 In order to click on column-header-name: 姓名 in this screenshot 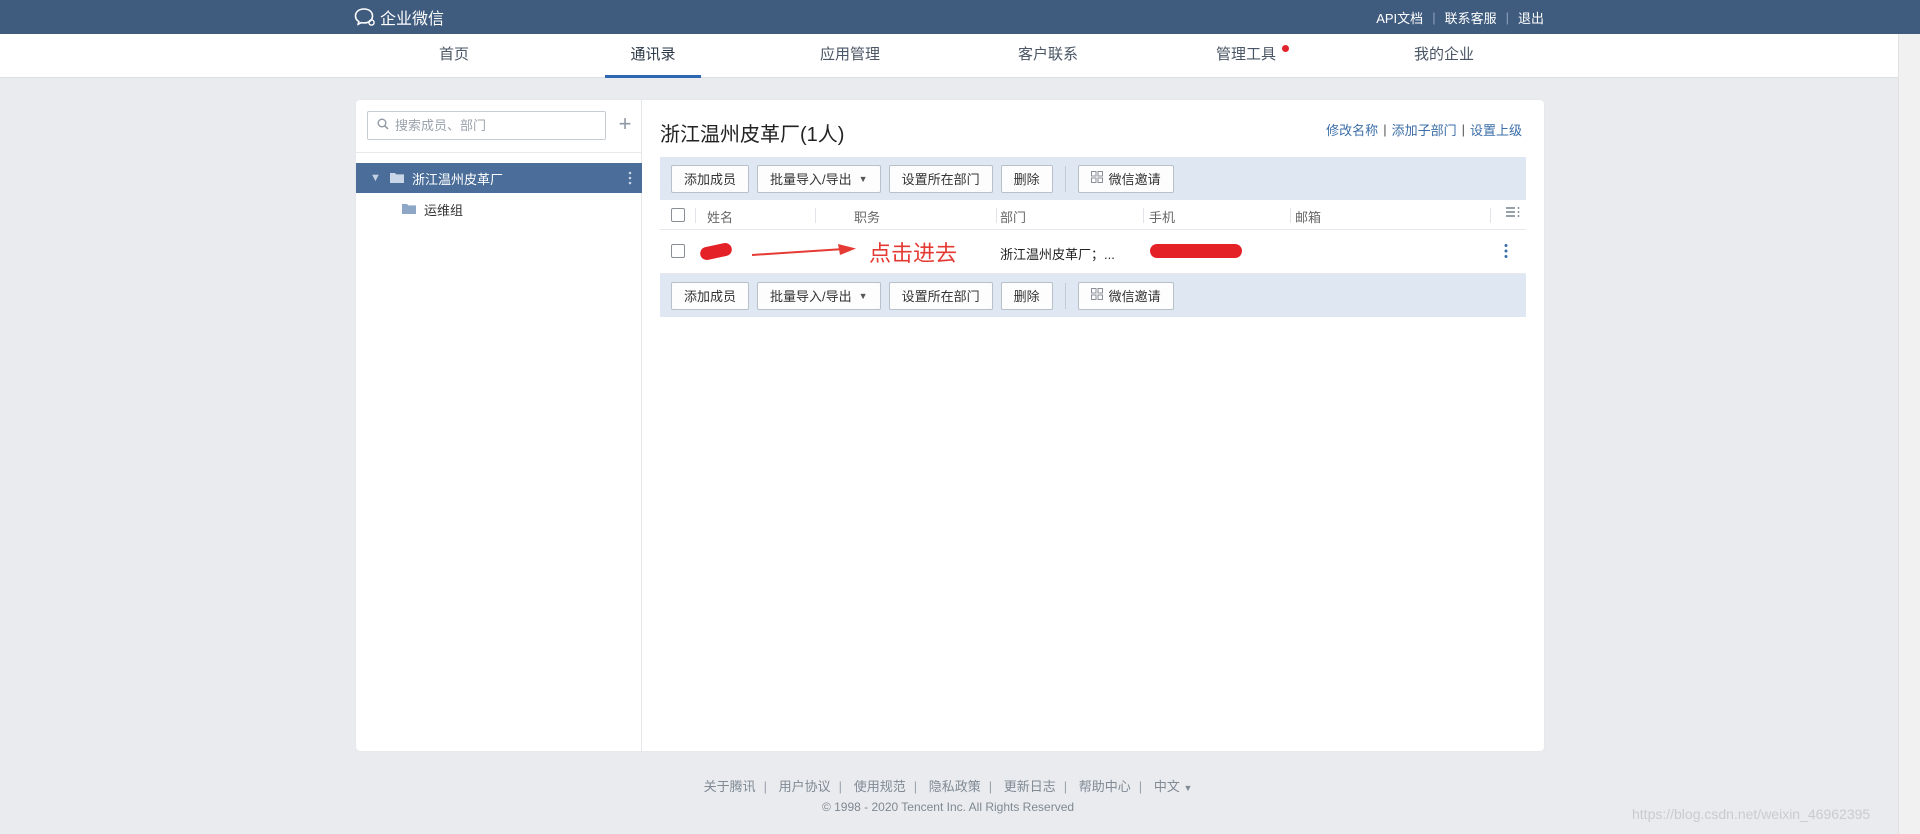, I will do `click(720, 216)`.